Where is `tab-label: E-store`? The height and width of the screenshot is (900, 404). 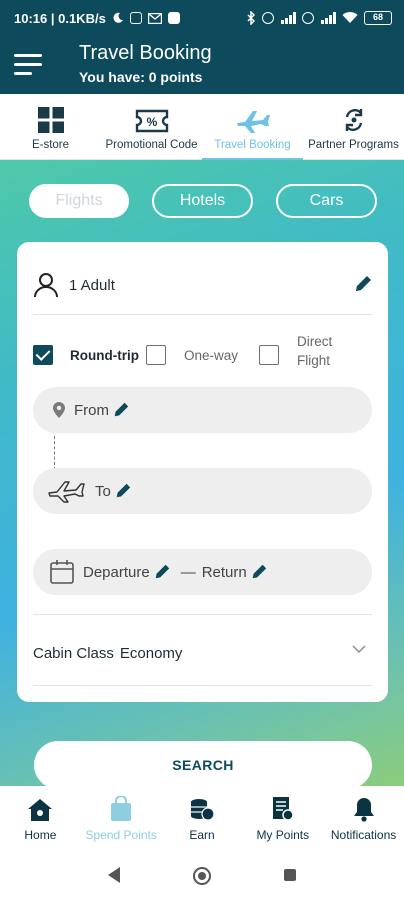
tab-label: E-store is located at coordinates (50, 145).